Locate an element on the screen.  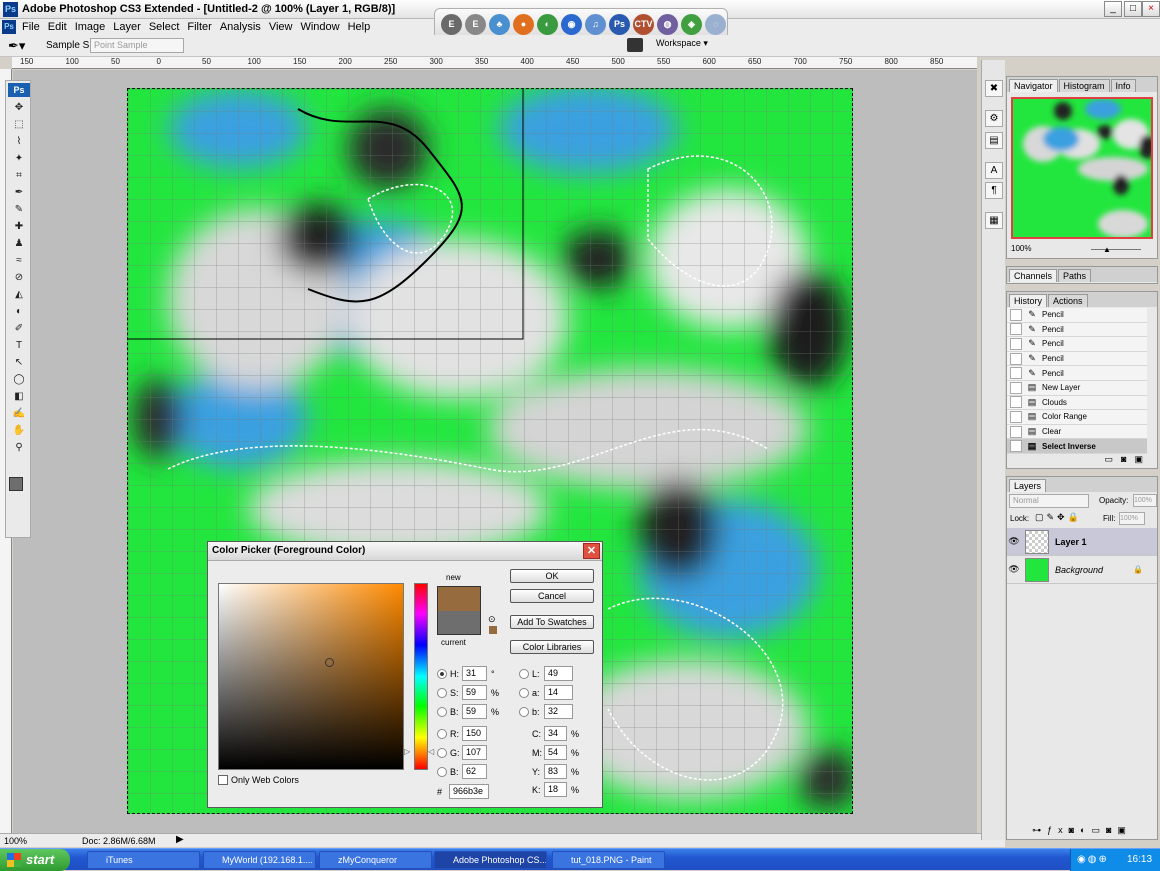
workspace-menu: Workspace ▾ is located at coordinates (682, 43).